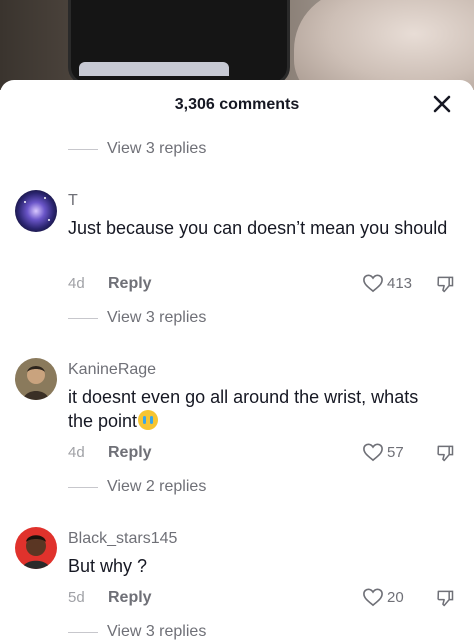 The height and width of the screenshot is (641, 474). What do you see at coordinates (76, 597) in the screenshot?
I see `comment-age: 5d` at bounding box center [76, 597].